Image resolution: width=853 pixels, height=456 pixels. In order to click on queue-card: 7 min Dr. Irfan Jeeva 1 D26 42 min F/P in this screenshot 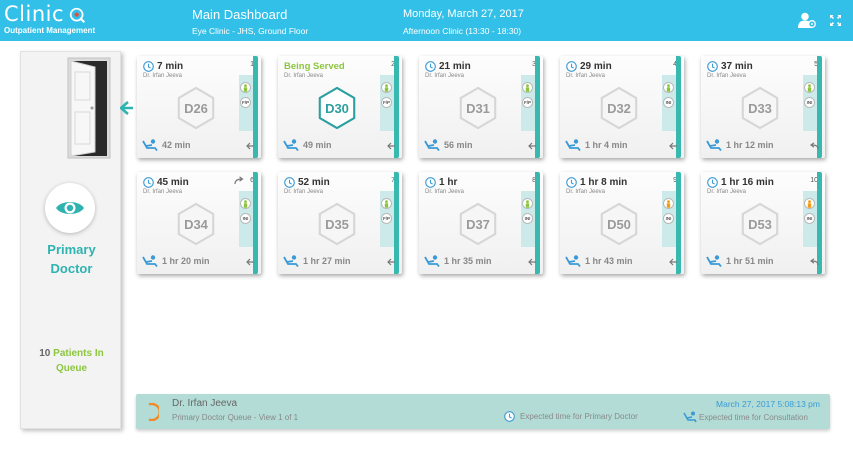, I will do `click(199, 107)`.